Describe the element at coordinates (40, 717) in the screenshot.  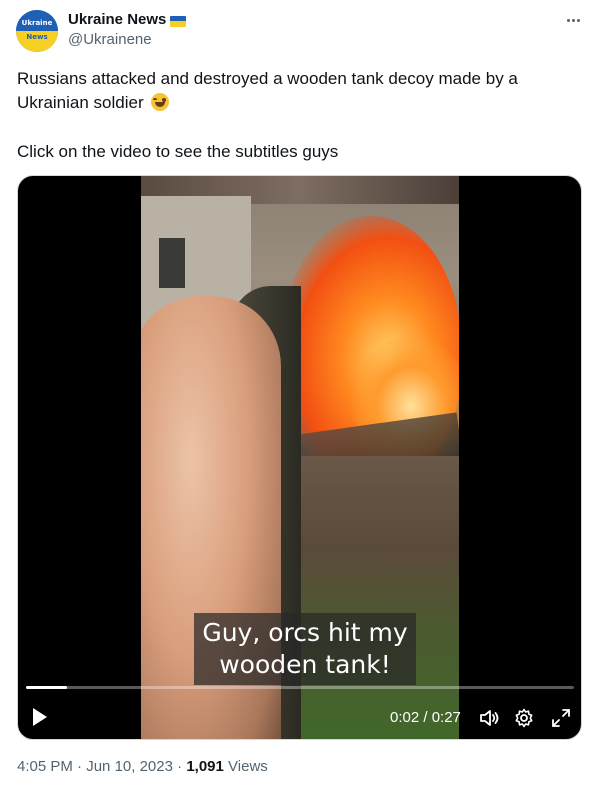
I see `play-icon` at that location.